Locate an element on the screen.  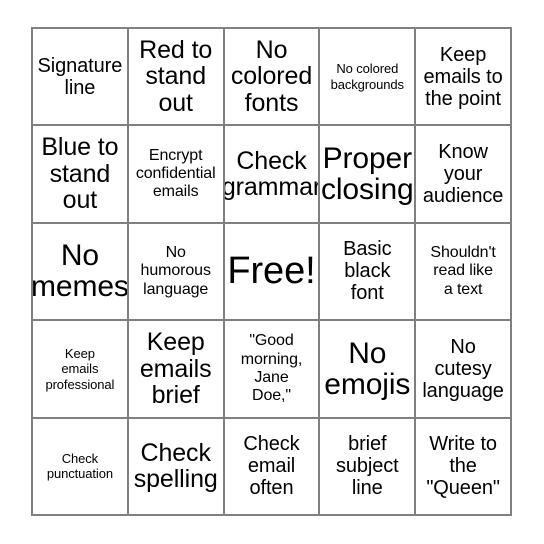
bingo-cell: brief subject line is located at coordinates (368, 467).